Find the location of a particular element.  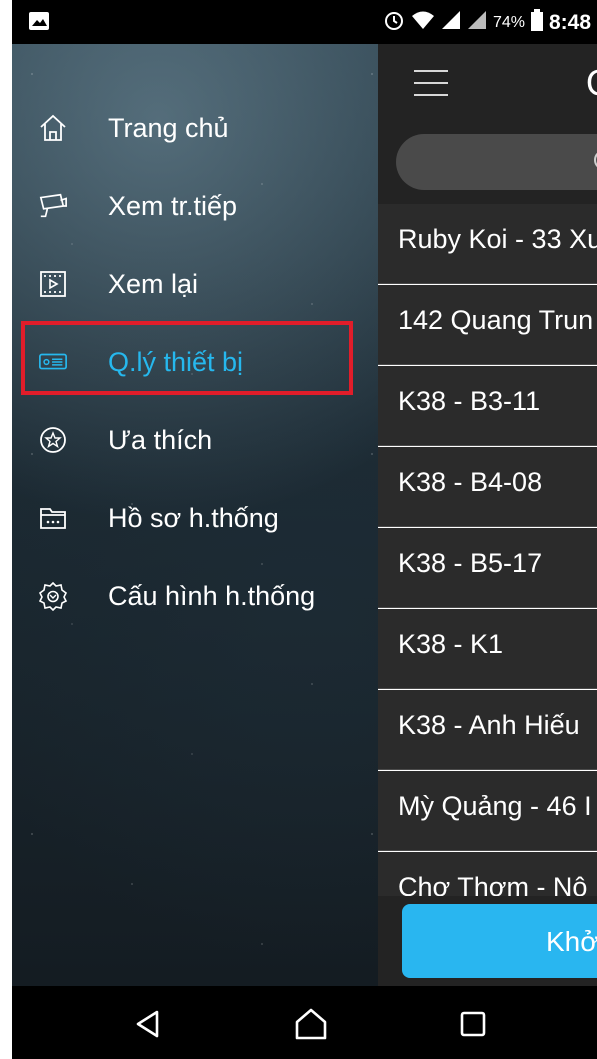

list-item: Mỳ Quảng - 46 I is located at coordinates (487, 811).